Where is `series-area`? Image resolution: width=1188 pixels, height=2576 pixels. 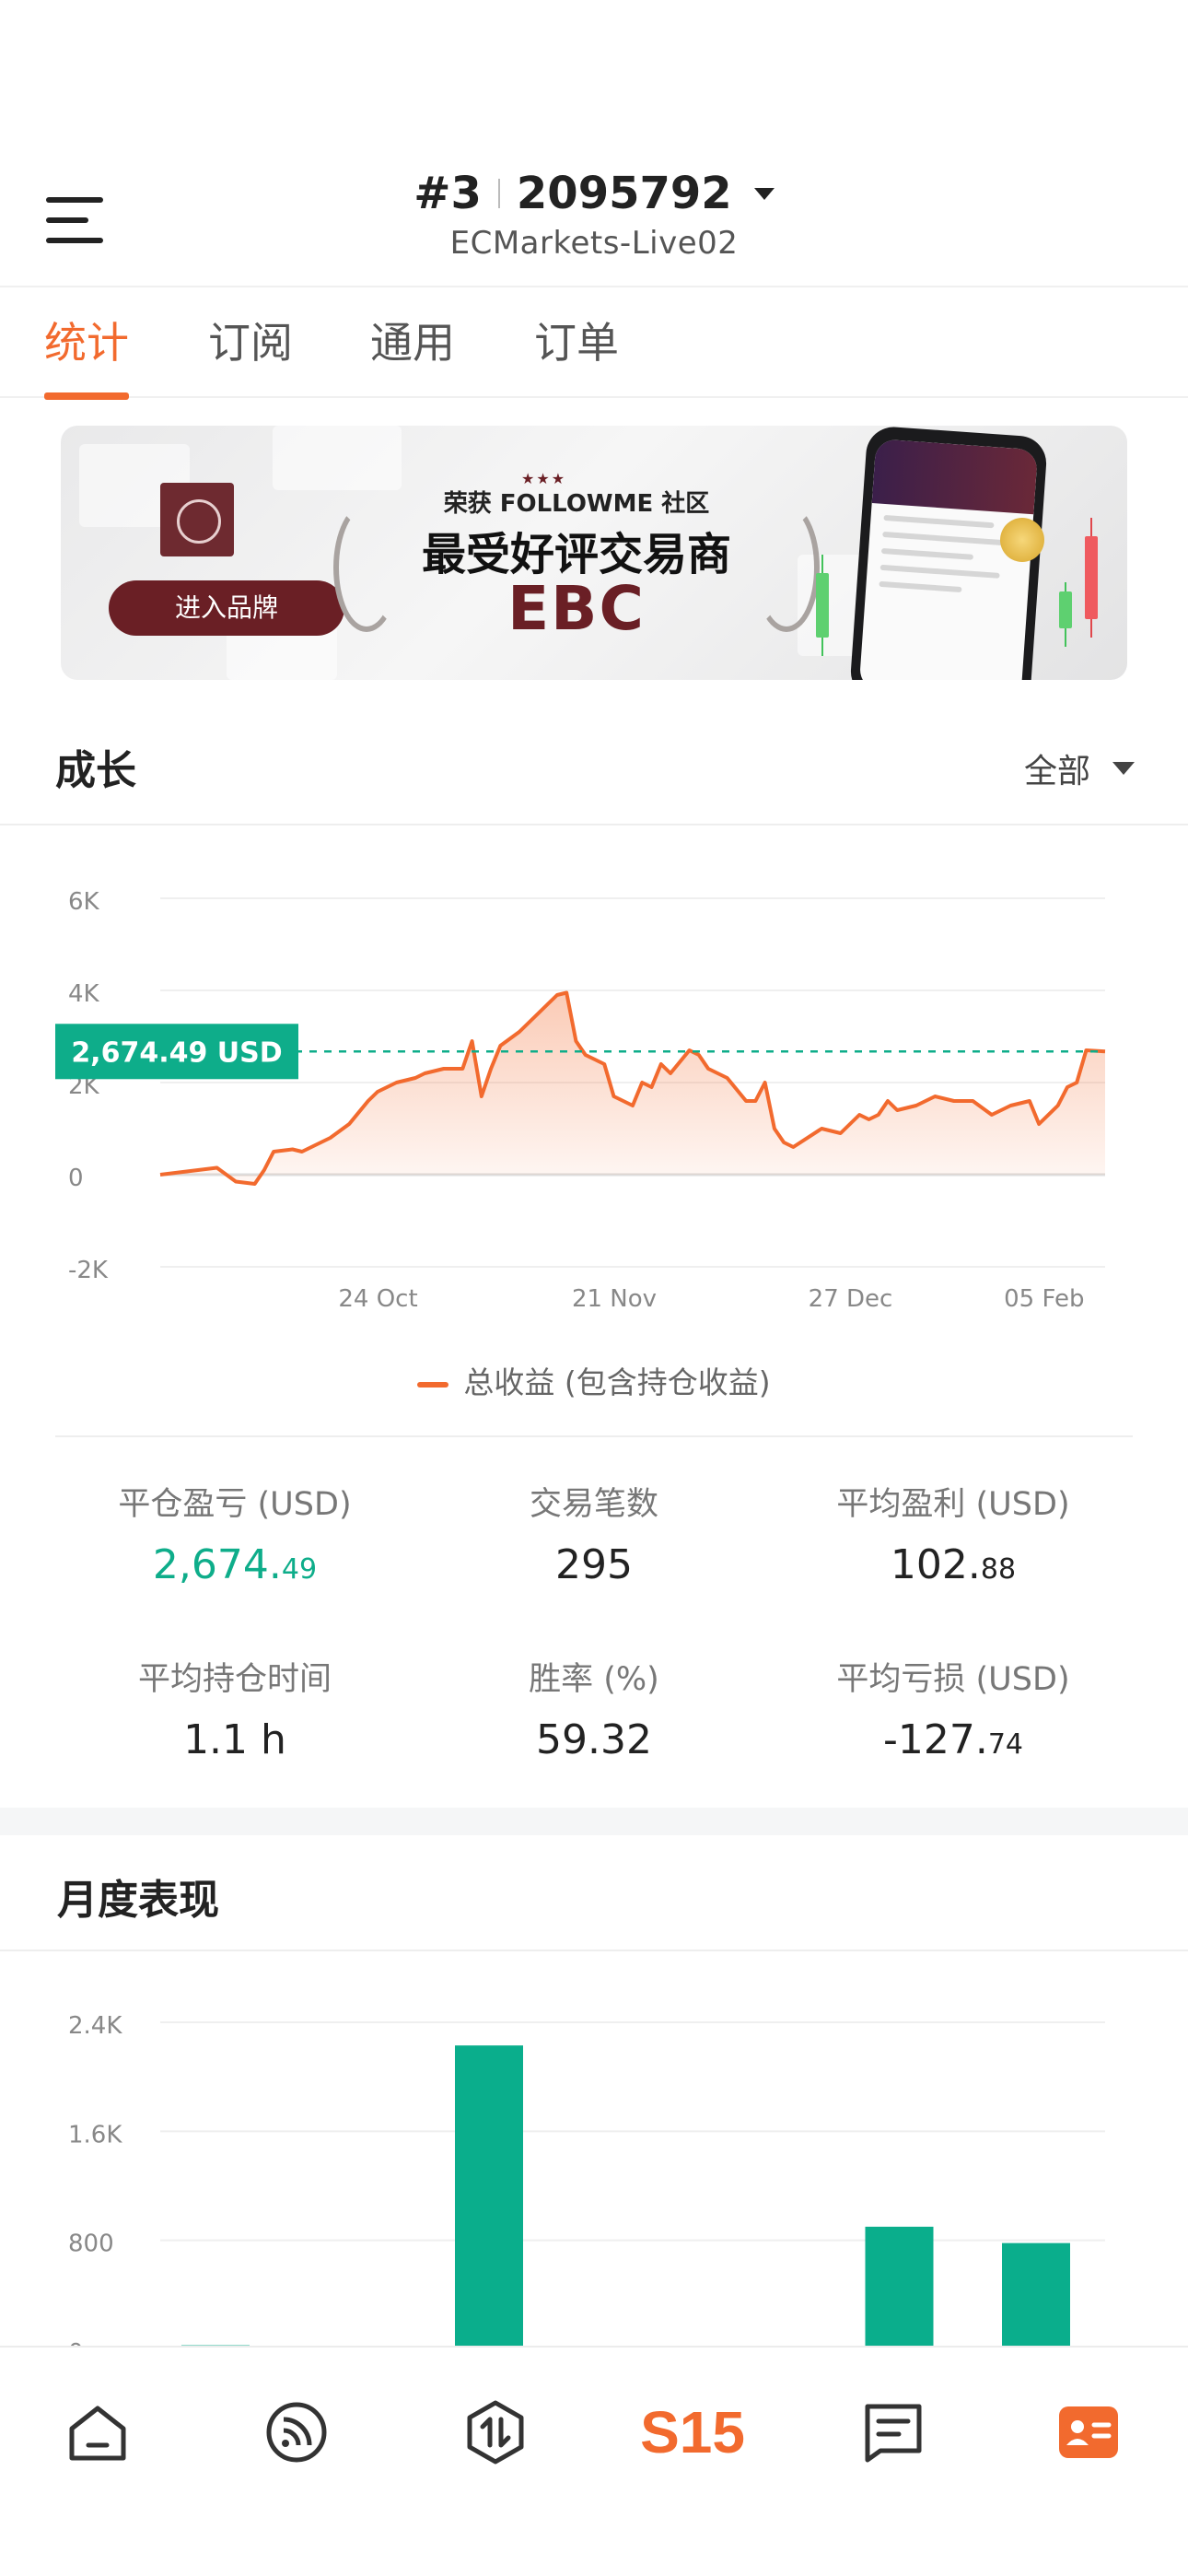 series-area is located at coordinates (632, 1088).